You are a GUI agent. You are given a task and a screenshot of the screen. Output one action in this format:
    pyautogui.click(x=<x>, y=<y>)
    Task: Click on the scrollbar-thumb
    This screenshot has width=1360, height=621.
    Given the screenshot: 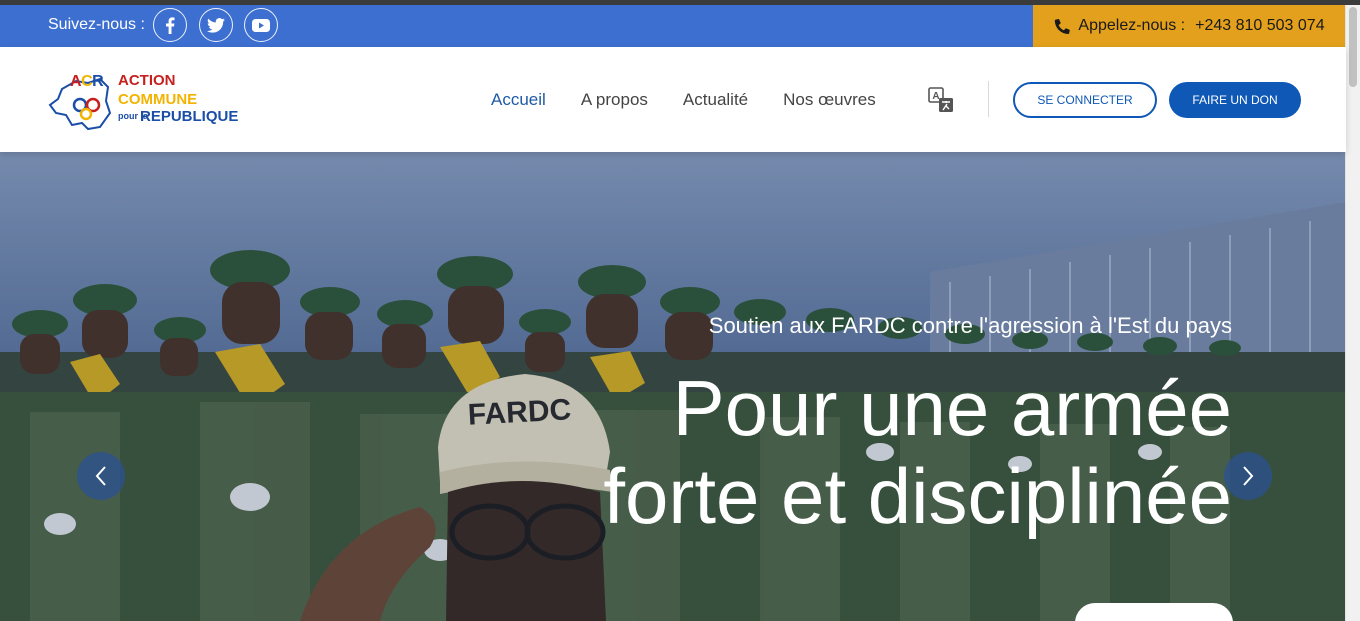 What is the action you would take?
    pyautogui.click(x=1353, y=47)
    